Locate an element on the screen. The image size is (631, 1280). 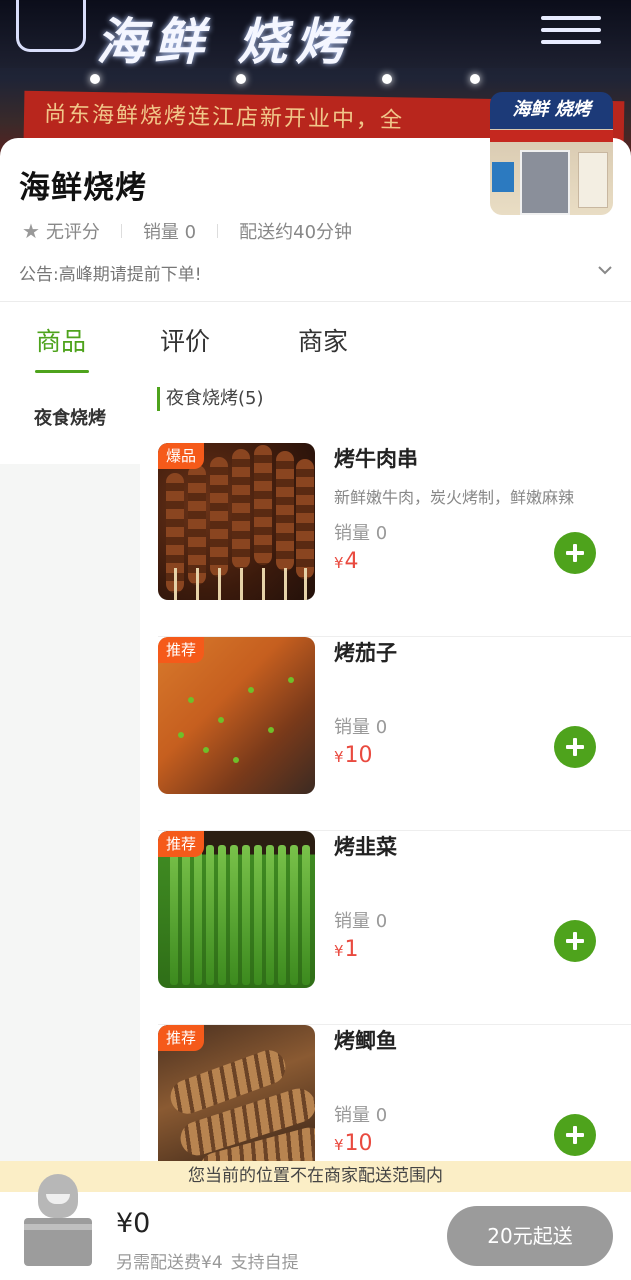
tab-bar: 商品 评价 商家 is located at coordinates (315, 340).